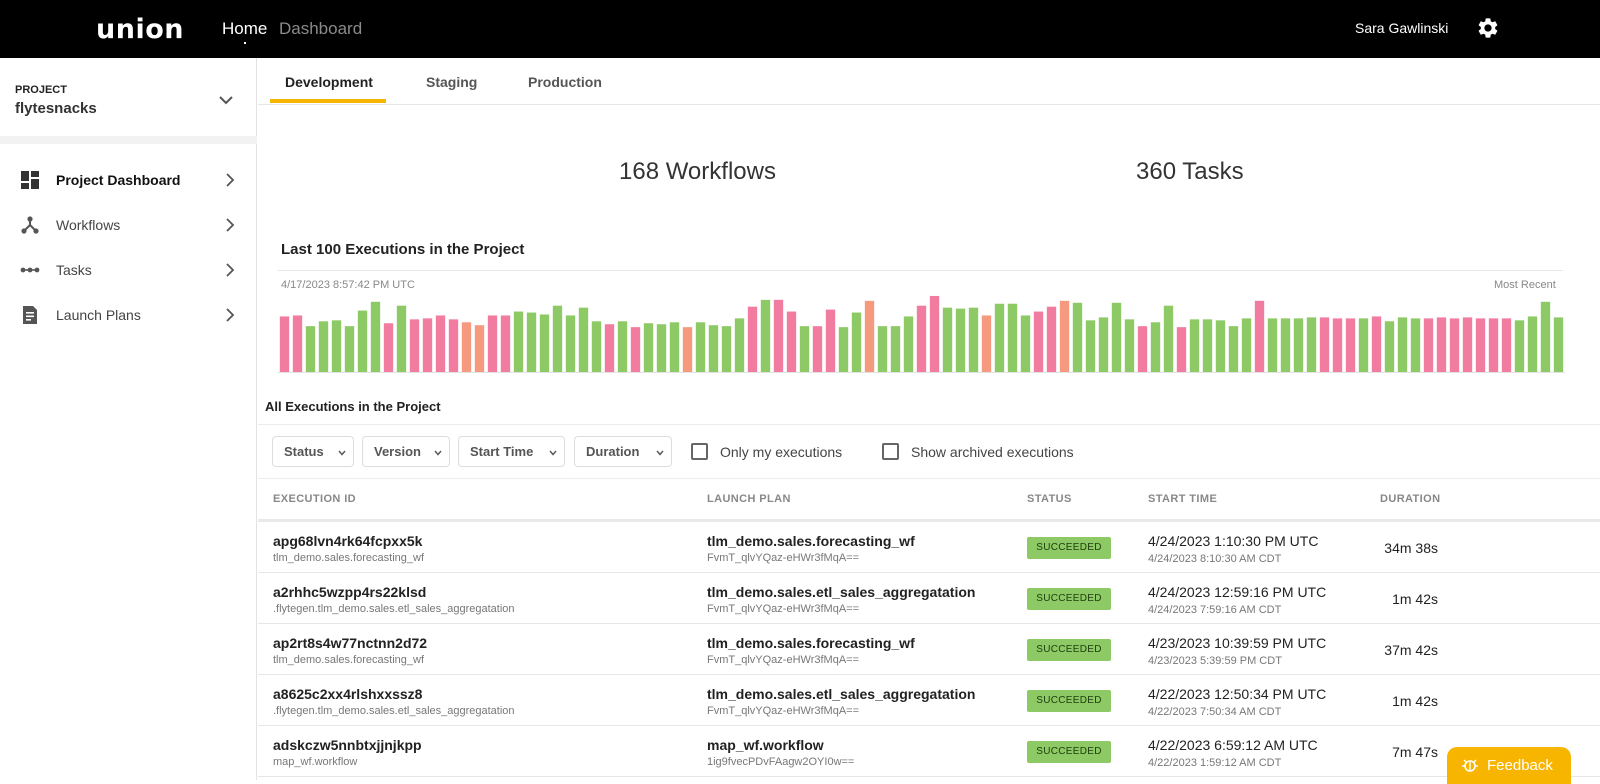 The width and height of the screenshot is (1600, 784). I want to click on show-archived-checkbox, so click(890, 451).